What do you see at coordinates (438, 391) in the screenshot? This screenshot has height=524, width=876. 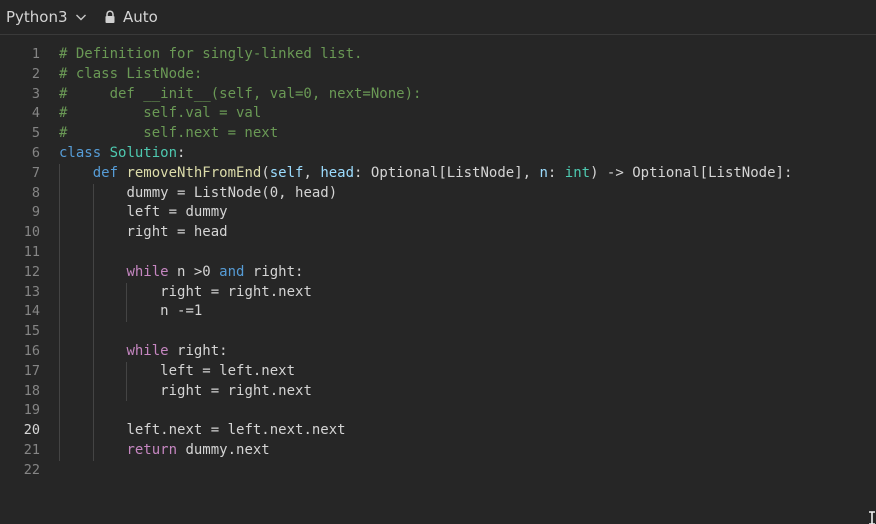 I see `code-line: 18 right = right.next` at bounding box center [438, 391].